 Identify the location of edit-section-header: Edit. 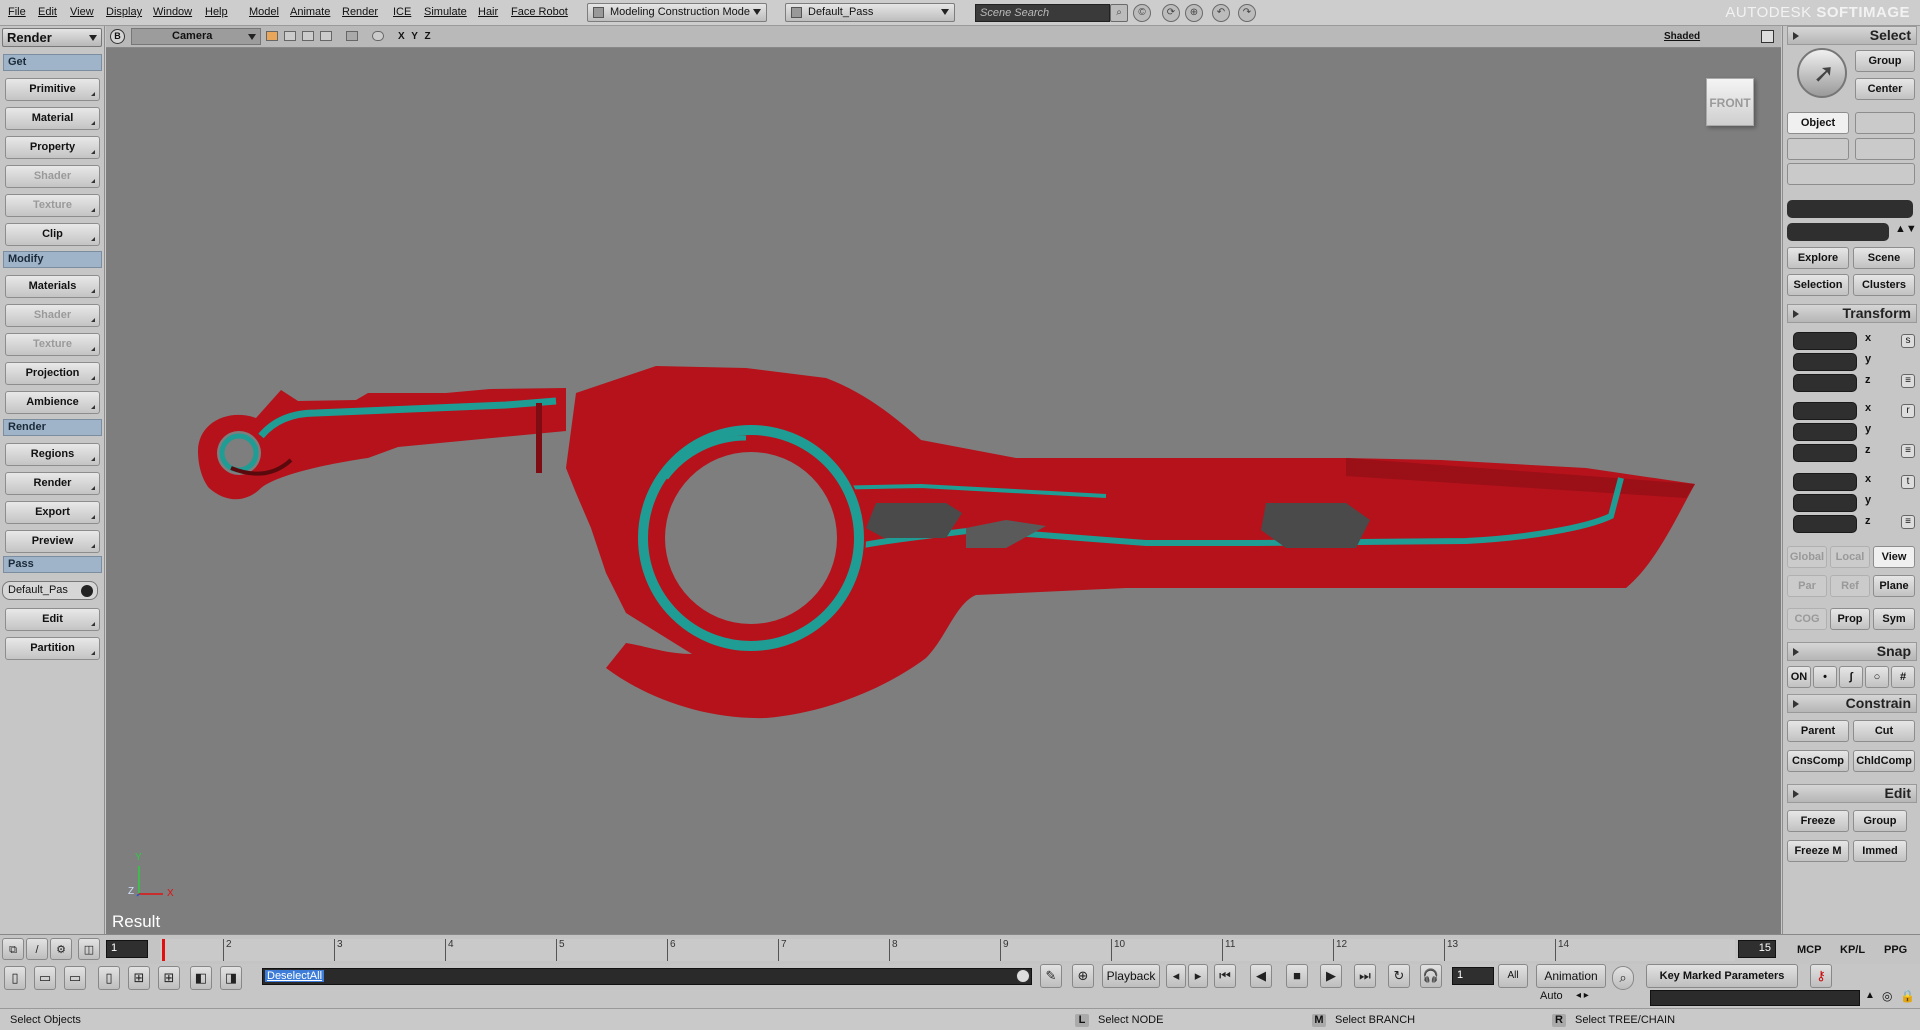
(1852, 793).